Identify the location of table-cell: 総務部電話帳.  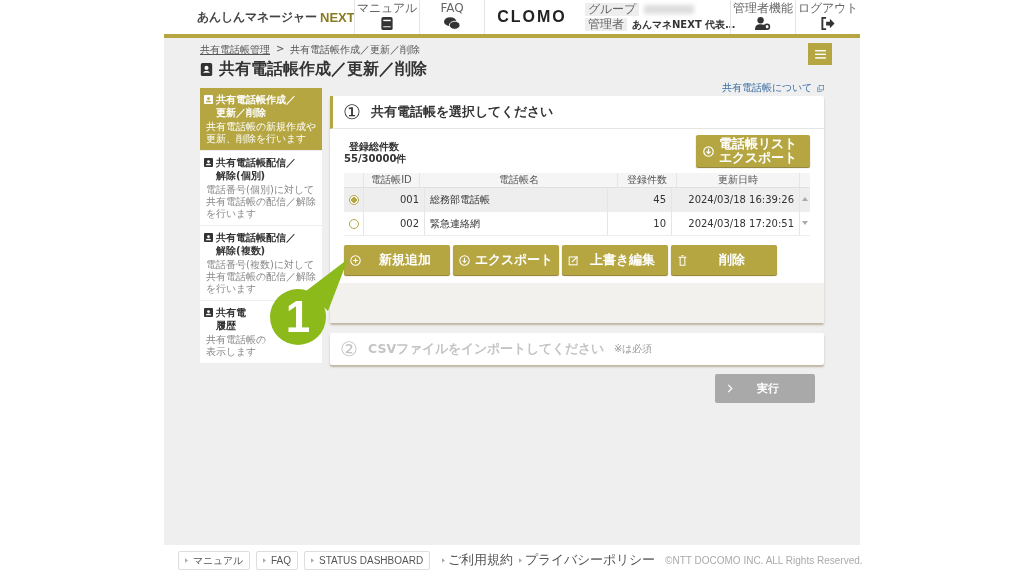
(516, 199).